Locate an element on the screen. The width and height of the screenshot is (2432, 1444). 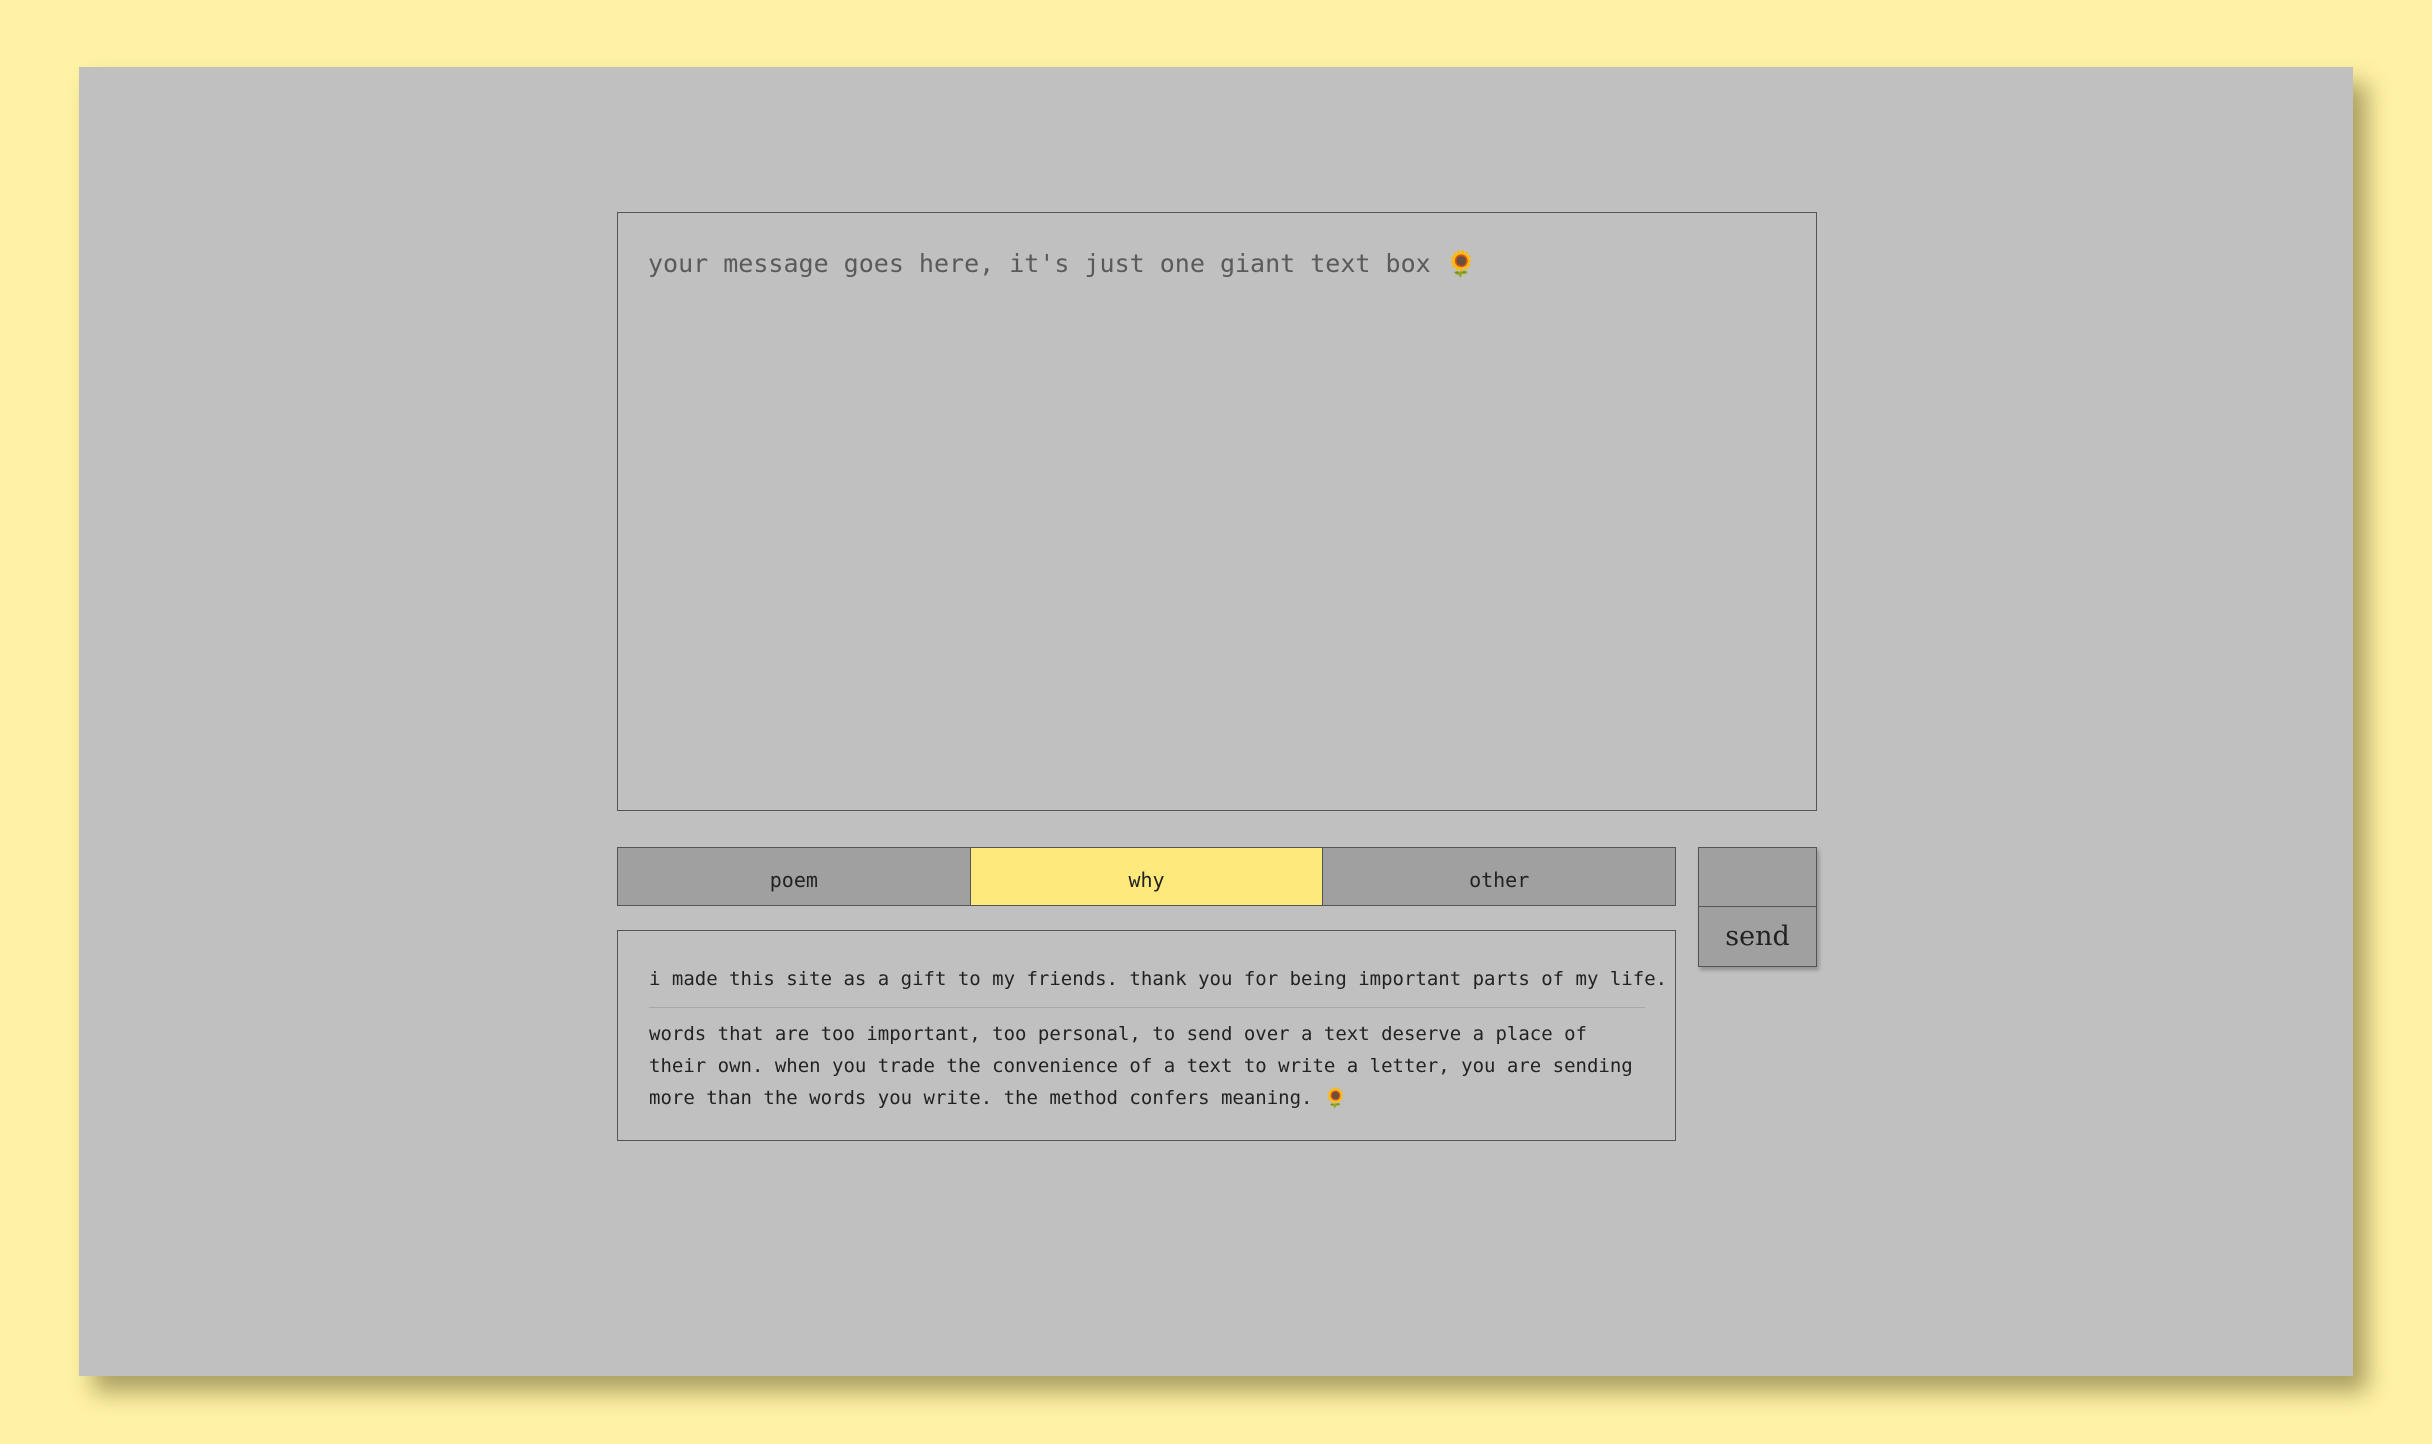
action-buttons: send is located at coordinates (1757, 907).